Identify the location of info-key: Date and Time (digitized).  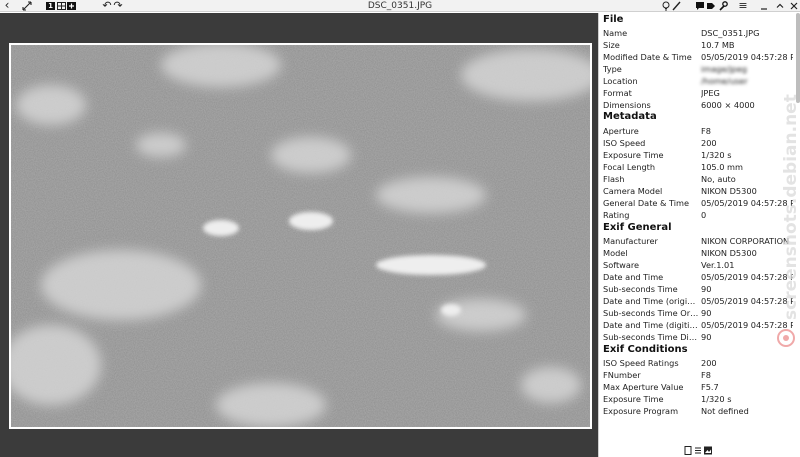
(651, 325).